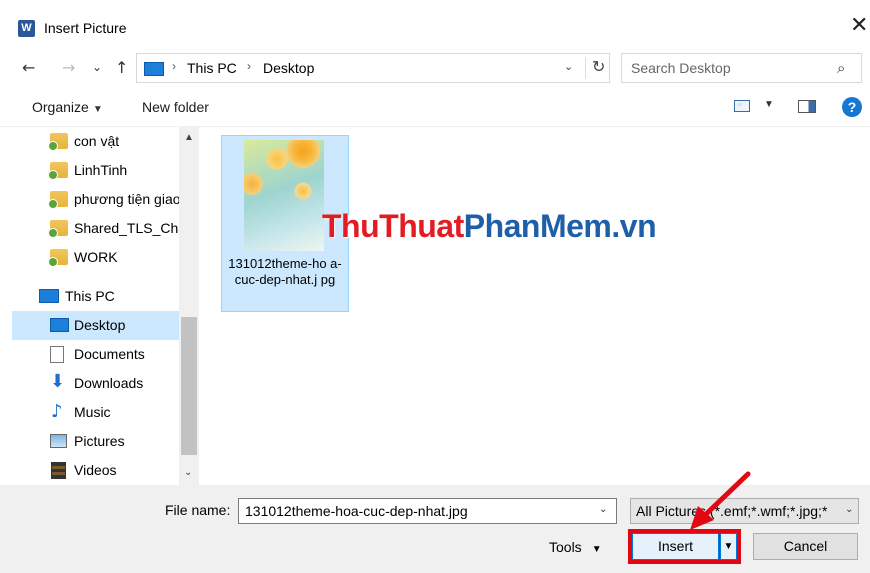  Describe the element at coordinates (728, 546) in the screenshot. I see `insert-options-chevron-icon: ▼` at that location.